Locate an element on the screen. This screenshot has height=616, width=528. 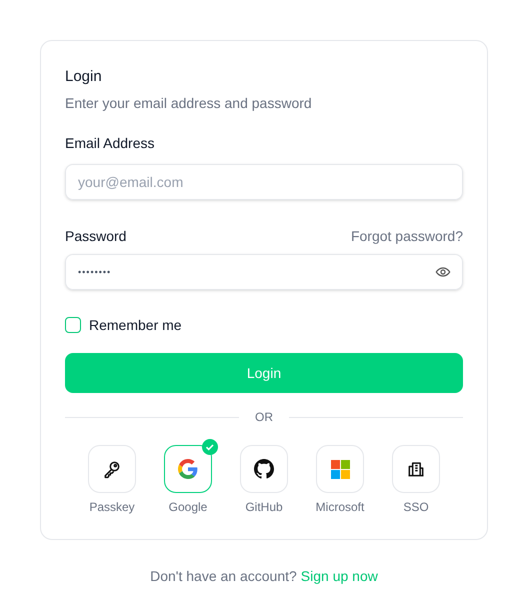
remember-checkbox is located at coordinates (73, 325).